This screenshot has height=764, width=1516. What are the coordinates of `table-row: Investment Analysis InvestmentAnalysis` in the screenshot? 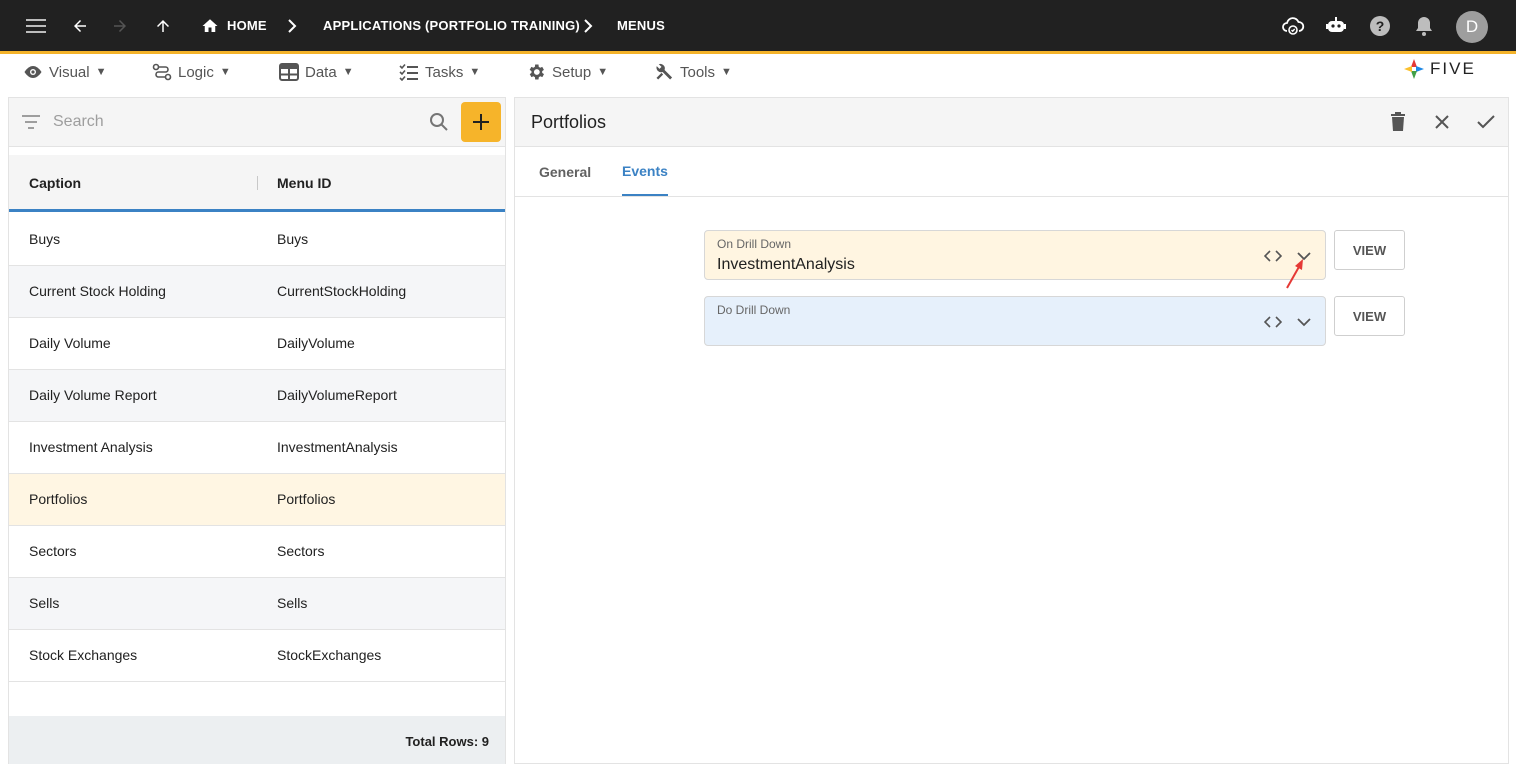 It's located at (257, 448).